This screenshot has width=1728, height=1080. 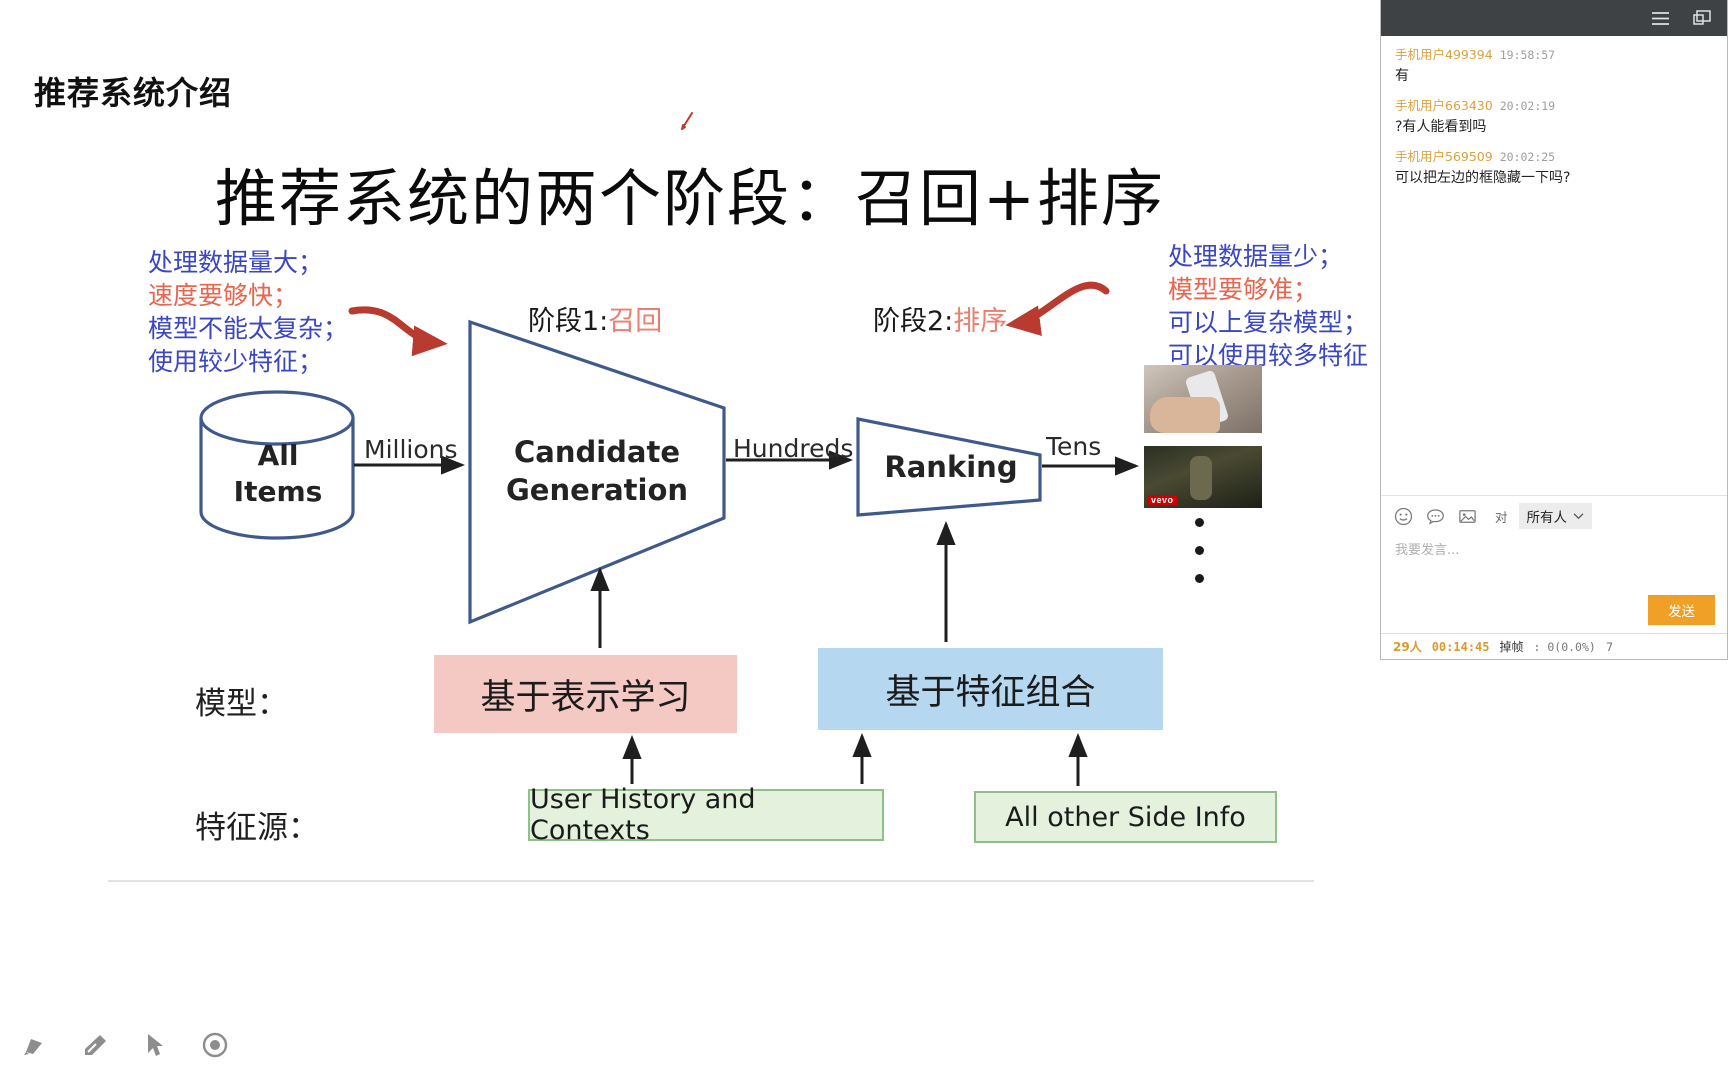 I want to click on eraser-tool-icon, so click(x=95, y=1045).